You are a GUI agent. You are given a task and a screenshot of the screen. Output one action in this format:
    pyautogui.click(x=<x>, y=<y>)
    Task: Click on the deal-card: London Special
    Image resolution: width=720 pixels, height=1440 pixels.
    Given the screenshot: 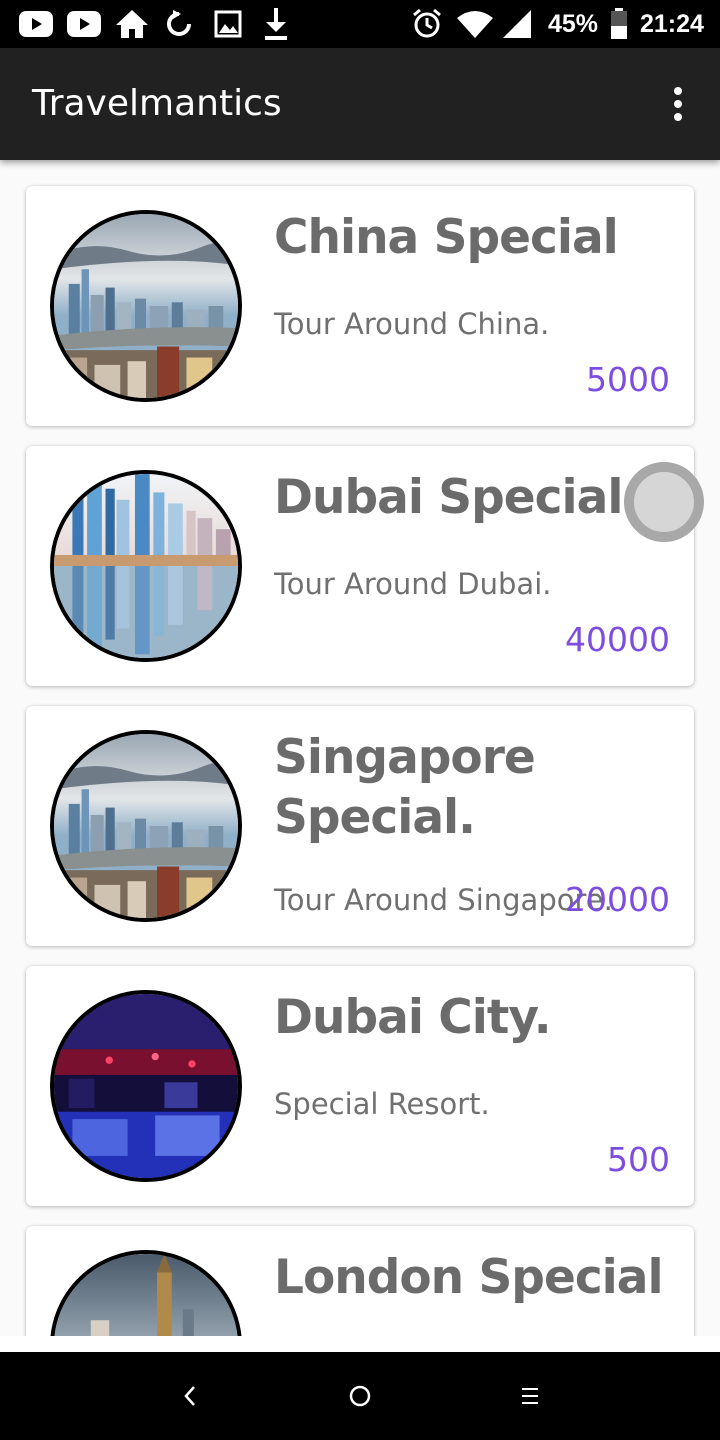 What is the action you would take?
    pyautogui.click(x=360, y=1281)
    